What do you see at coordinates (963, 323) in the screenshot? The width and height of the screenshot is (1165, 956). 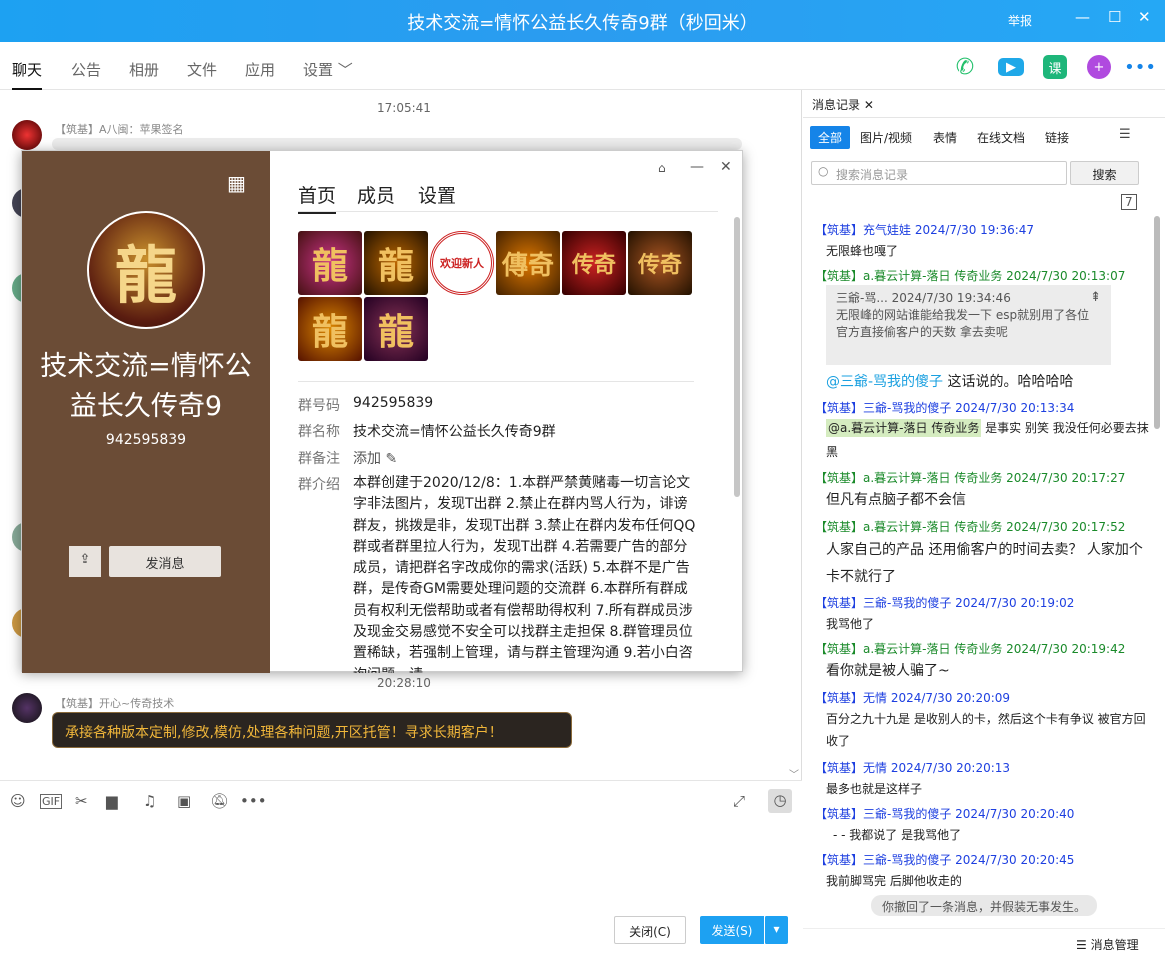 I see `quote-text: 无限峰的网站谁能给我发一下 esp就别用了各位 官方直接偷客户的天数 拿去卖呢` at bounding box center [963, 323].